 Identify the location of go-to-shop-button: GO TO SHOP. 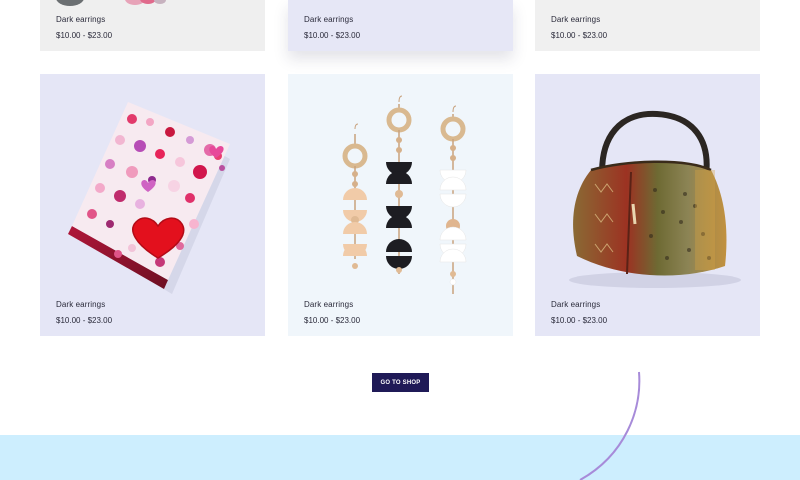
(400, 382).